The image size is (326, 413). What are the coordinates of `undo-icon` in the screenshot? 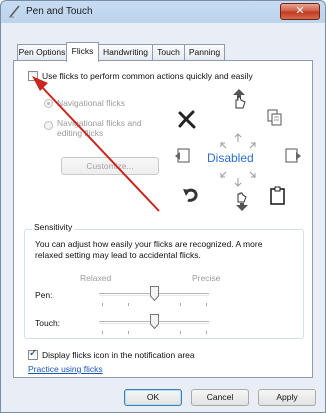 It's located at (190, 195).